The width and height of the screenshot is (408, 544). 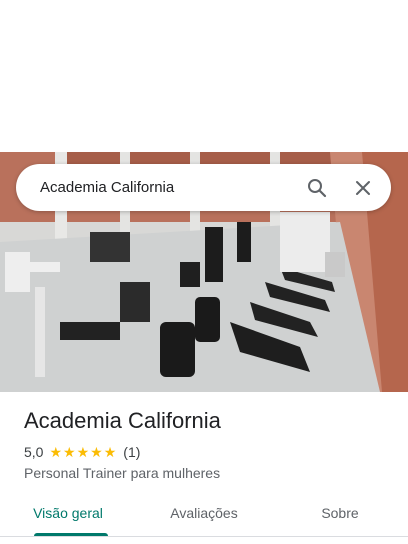 I want to click on review-count: (1), so click(x=131, y=452).